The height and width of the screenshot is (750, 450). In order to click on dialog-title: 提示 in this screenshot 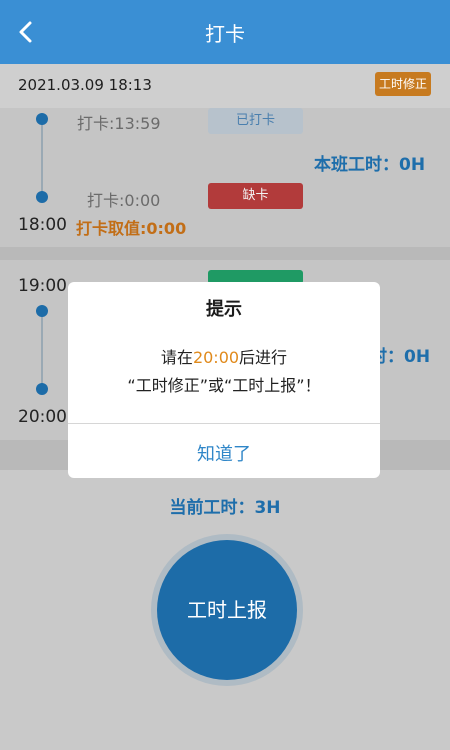, I will do `click(224, 309)`.